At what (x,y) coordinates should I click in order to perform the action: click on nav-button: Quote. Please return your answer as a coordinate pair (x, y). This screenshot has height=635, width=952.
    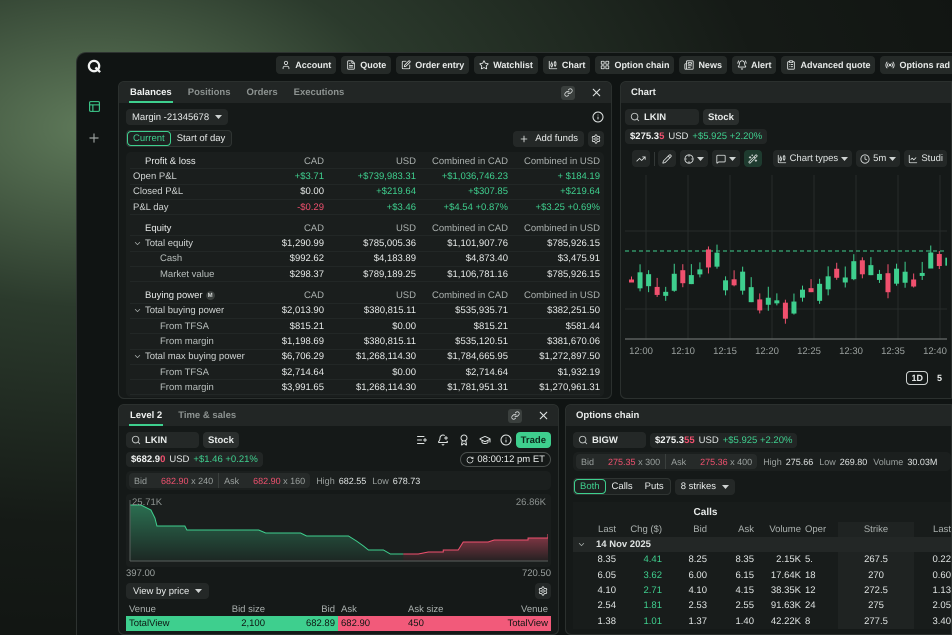
    Looking at the image, I should click on (366, 65).